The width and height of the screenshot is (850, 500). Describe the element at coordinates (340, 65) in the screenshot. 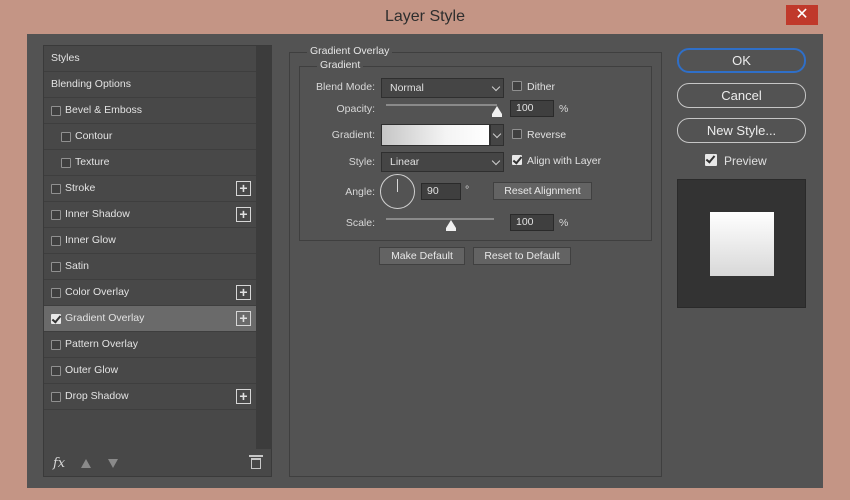

I see `gradient-subgroup-title: Gradient` at that location.